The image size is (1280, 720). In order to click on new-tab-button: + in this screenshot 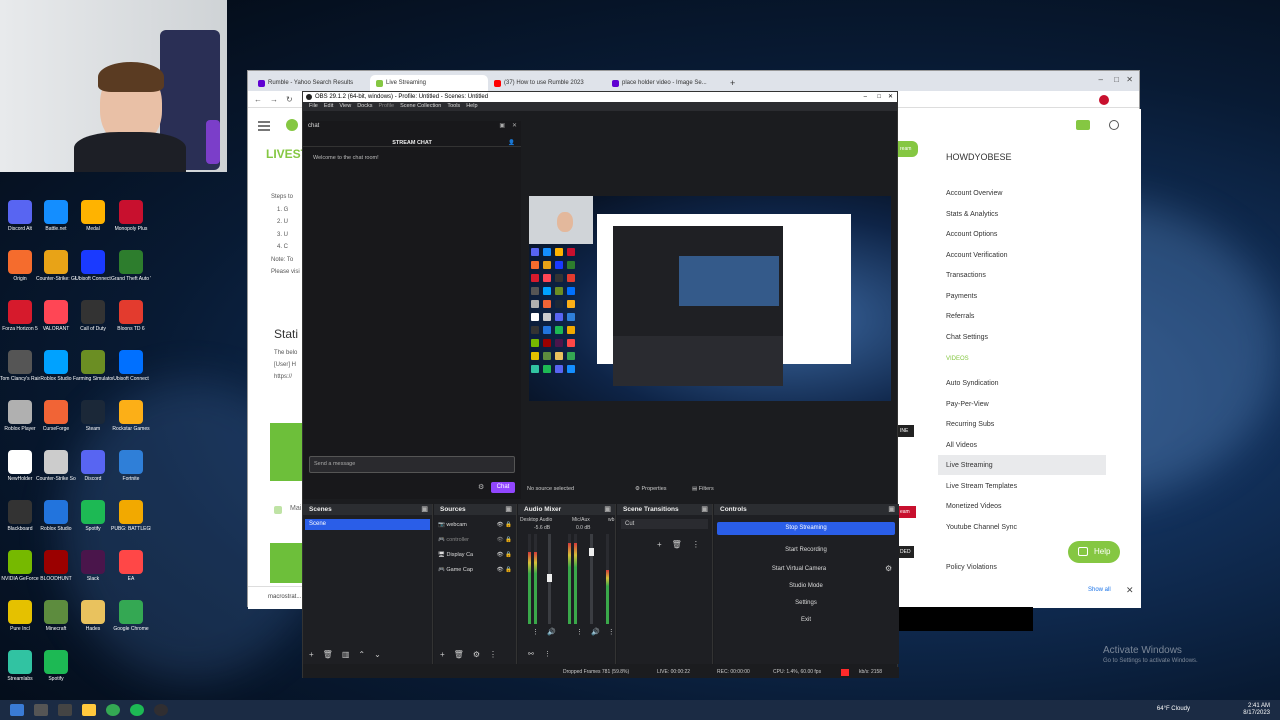, I will do `click(732, 84)`.